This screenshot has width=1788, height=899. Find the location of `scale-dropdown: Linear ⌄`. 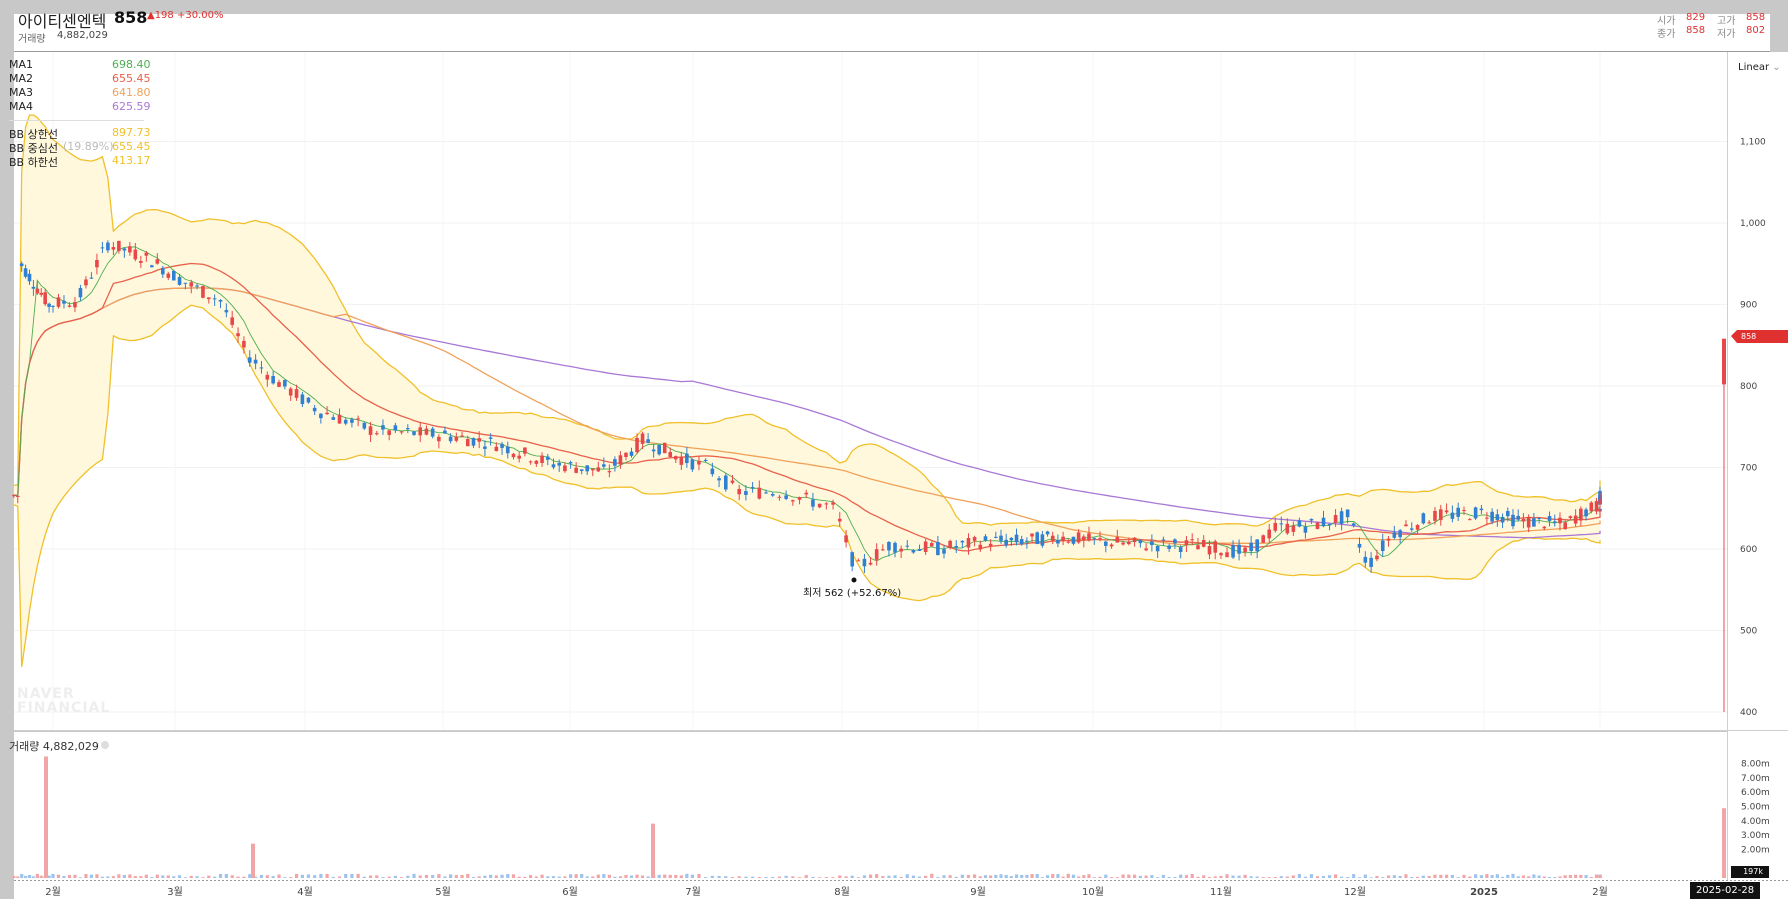

scale-dropdown: Linear ⌄ is located at coordinates (1759, 67).